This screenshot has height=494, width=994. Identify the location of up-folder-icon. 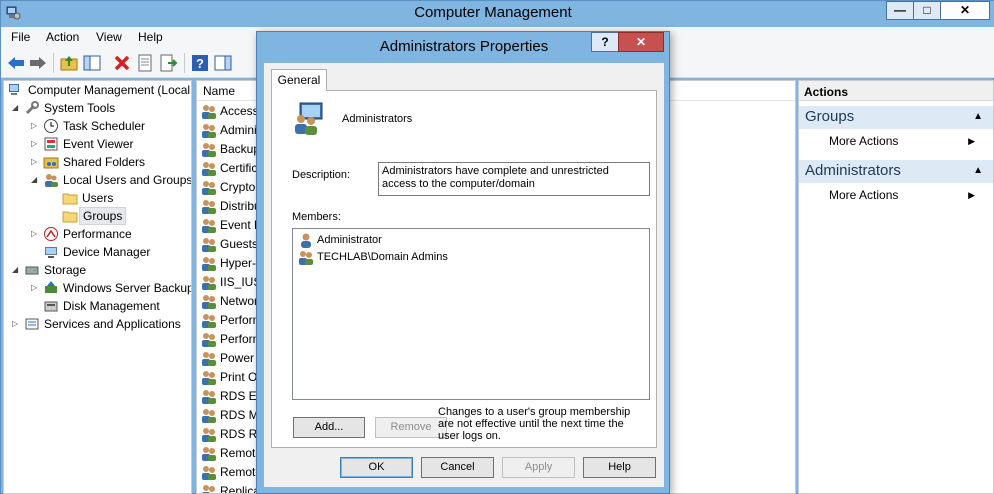
(69, 63).